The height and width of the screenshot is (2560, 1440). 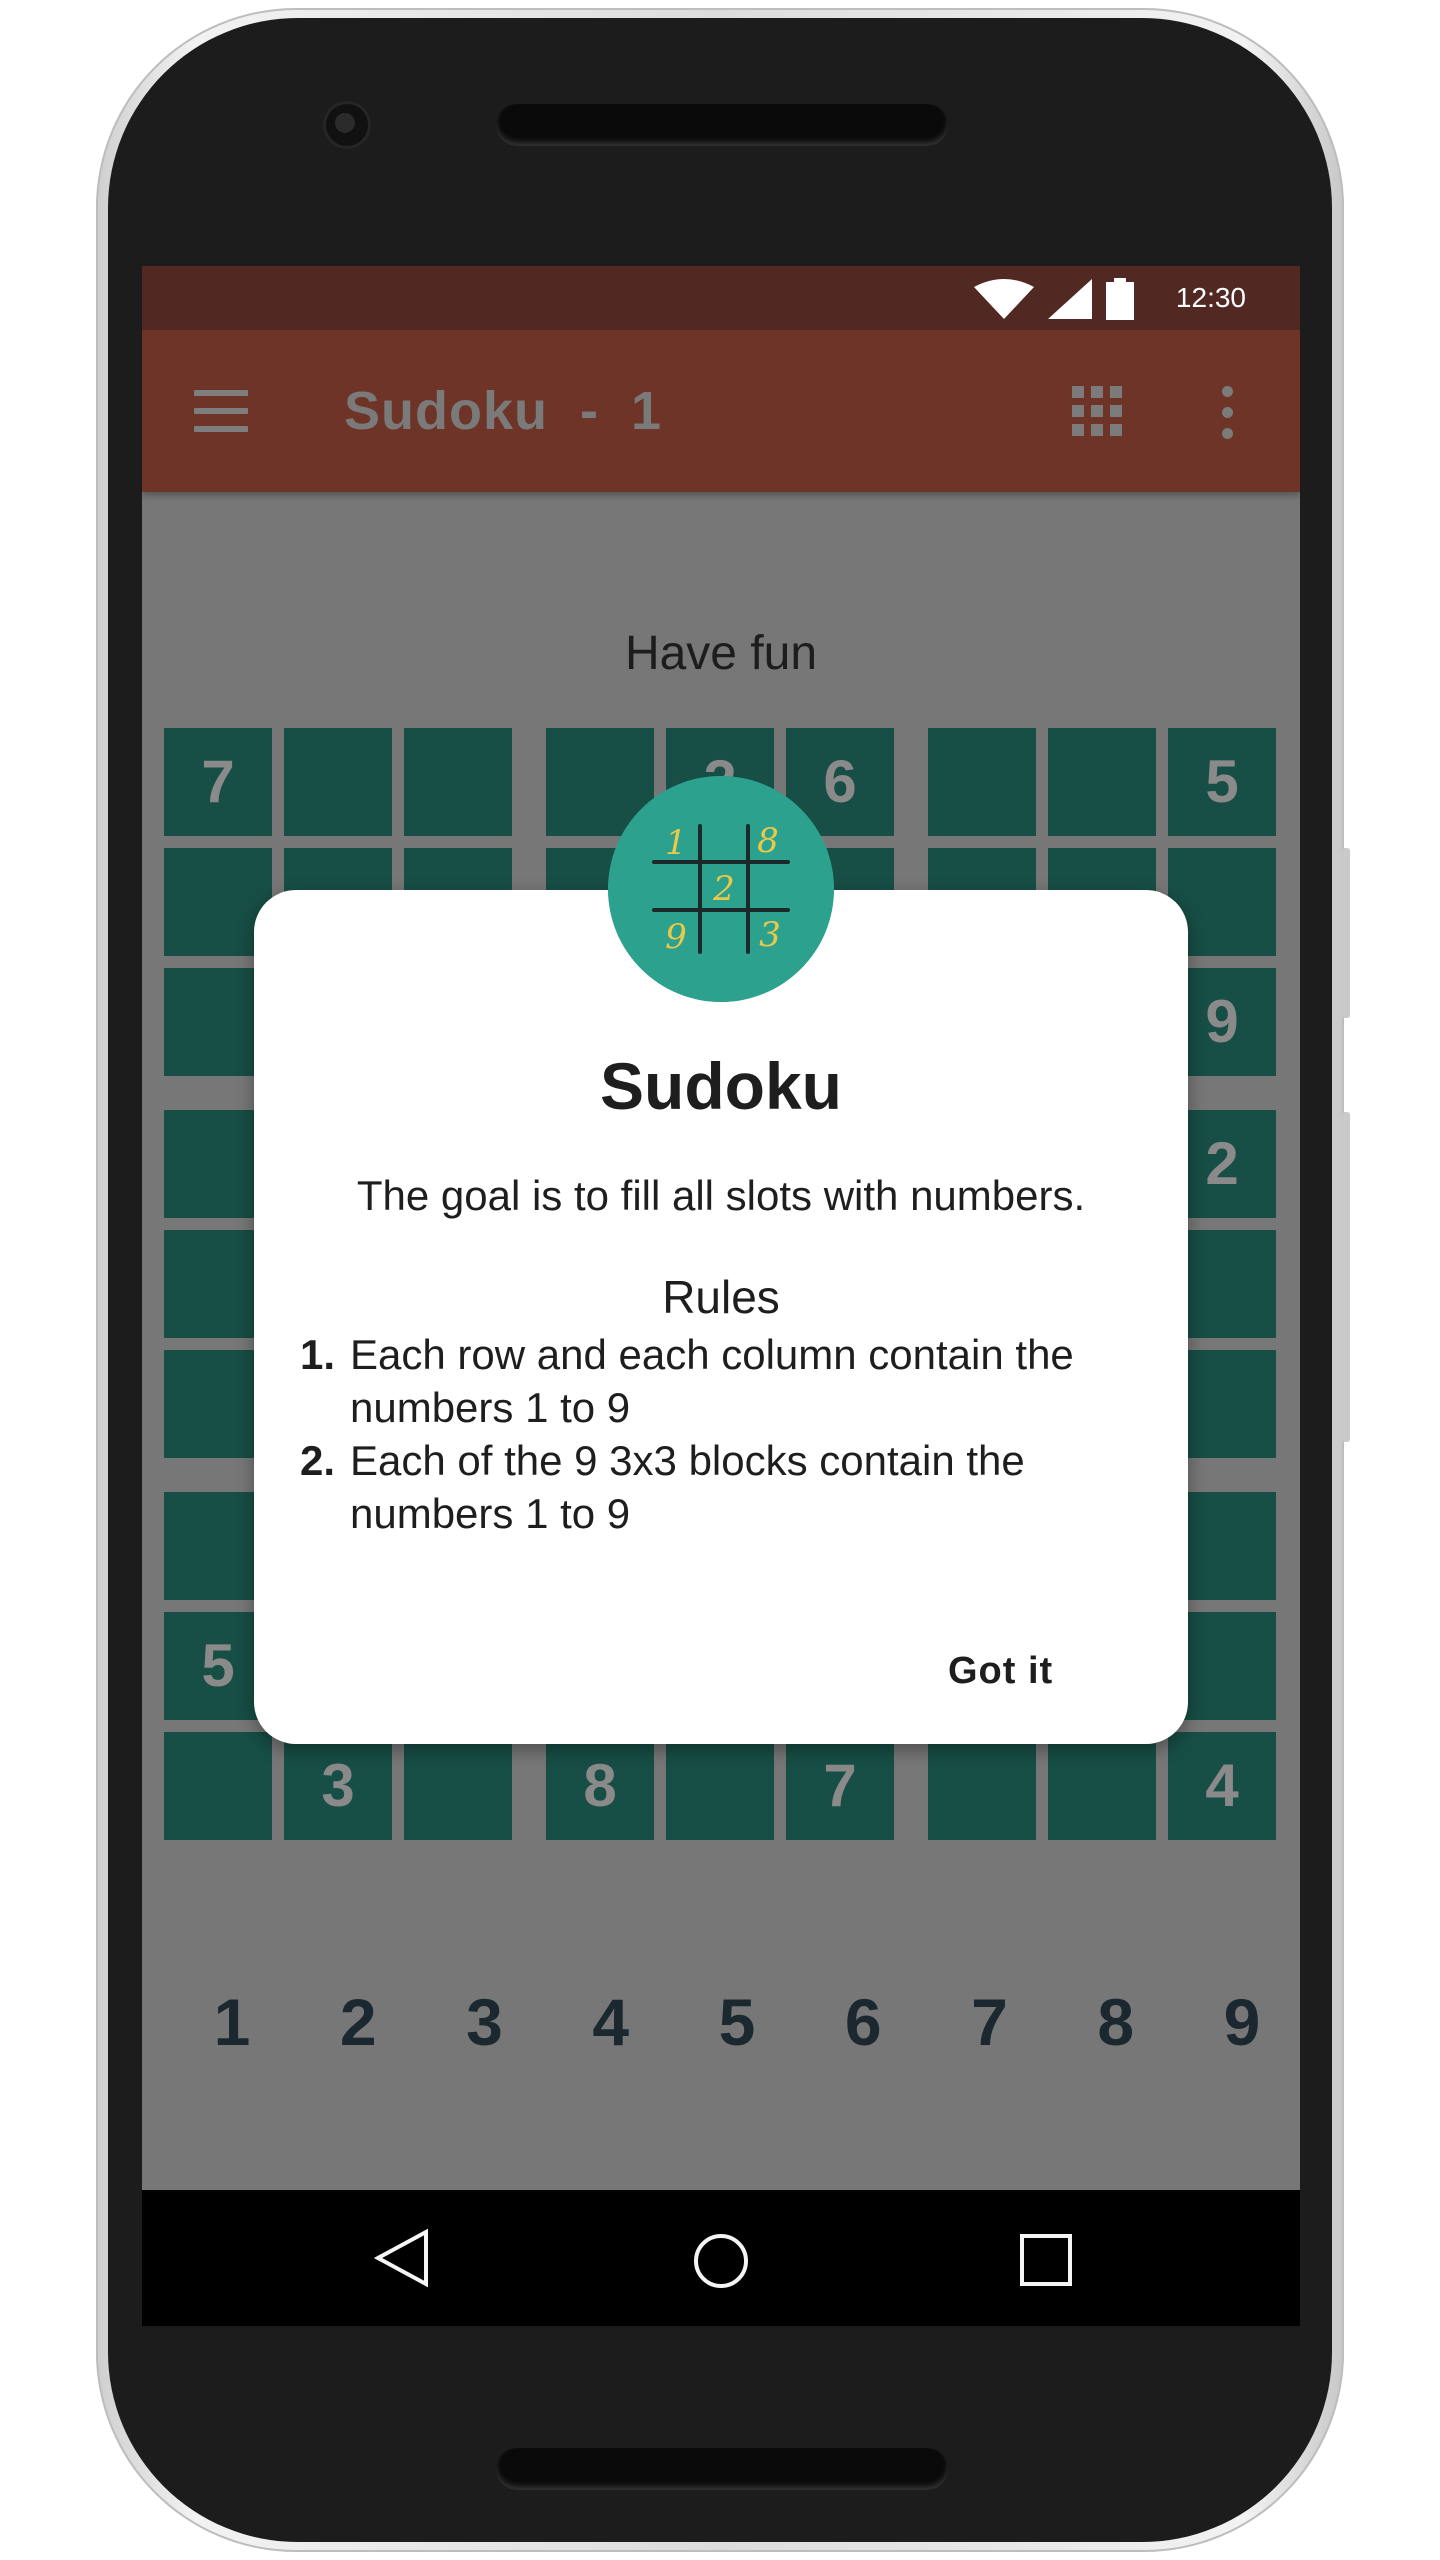 What do you see at coordinates (722, 2469) in the screenshot?
I see `bottom-speaker` at bounding box center [722, 2469].